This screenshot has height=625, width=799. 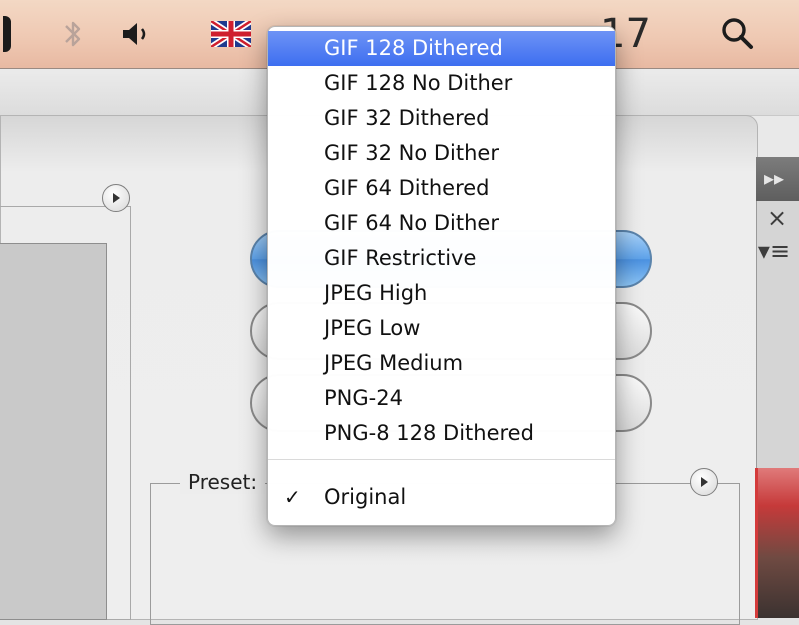 I want to click on menu-item-jpeg-medium: JPEG Medium, so click(x=441, y=363).